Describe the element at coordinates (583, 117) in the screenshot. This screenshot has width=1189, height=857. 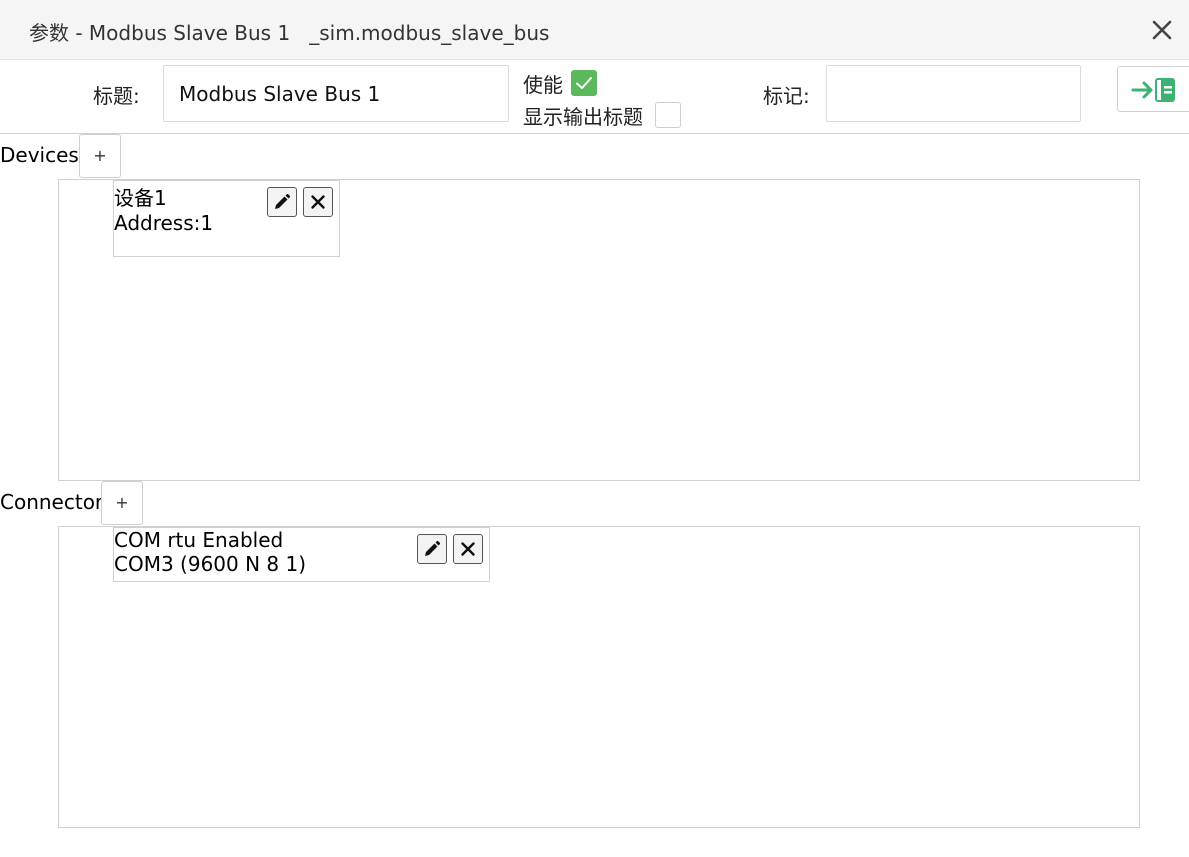
I see `show-output-title-label: 显示输出标题` at that location.